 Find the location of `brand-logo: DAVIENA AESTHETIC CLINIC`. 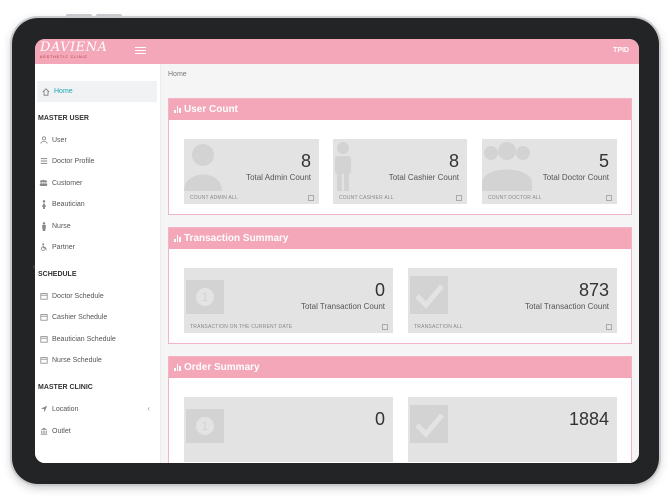

brand-logo: DAVIENA AESTHETIC CLINIC is located at coordinates (73, 51).